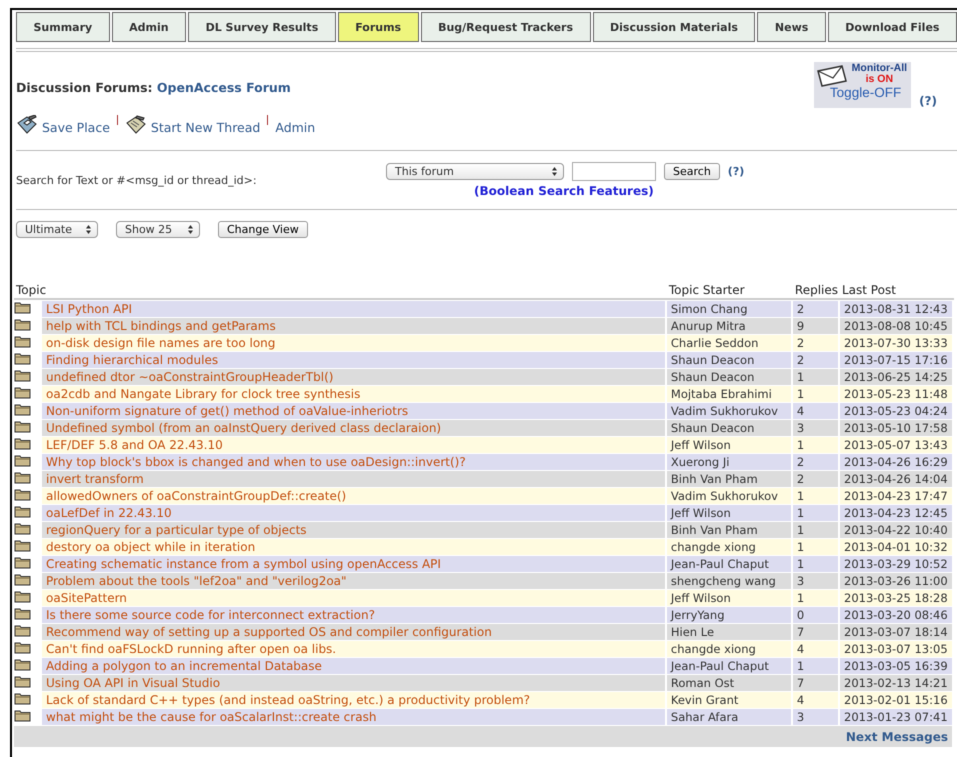 This screenshot has height=757, width=957. What do you see at coordinates (63, 125) in the screenshot?
I see `action-link: Save Place` at bounding box center [63, 125].